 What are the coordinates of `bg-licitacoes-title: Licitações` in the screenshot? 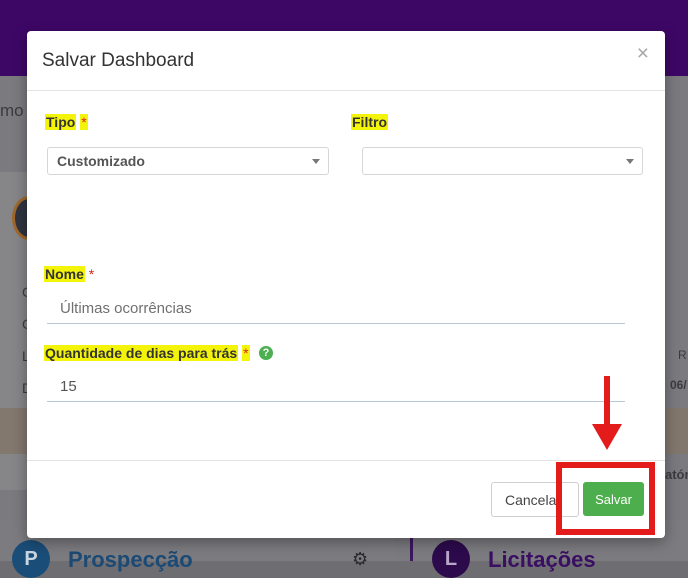 It's located at (542, 559).